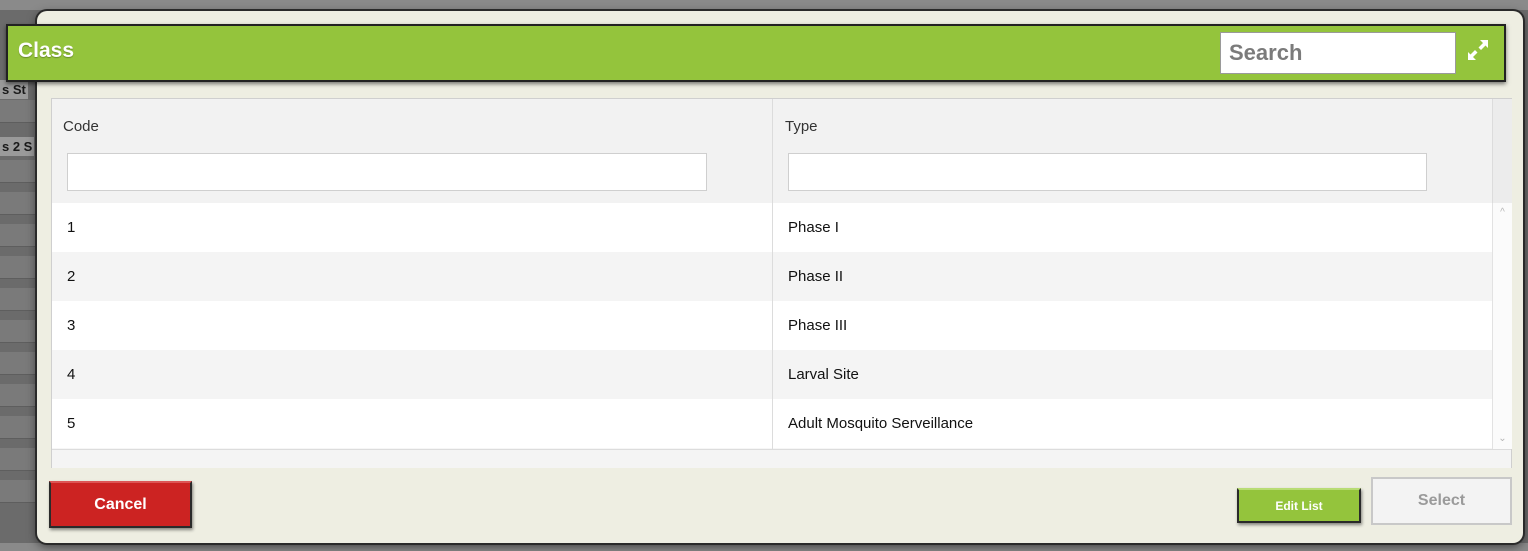  What do you see at coordinates (1107, 172) in the screenshot?
I see `type-filter-input` at bounding box center [1107, 172].